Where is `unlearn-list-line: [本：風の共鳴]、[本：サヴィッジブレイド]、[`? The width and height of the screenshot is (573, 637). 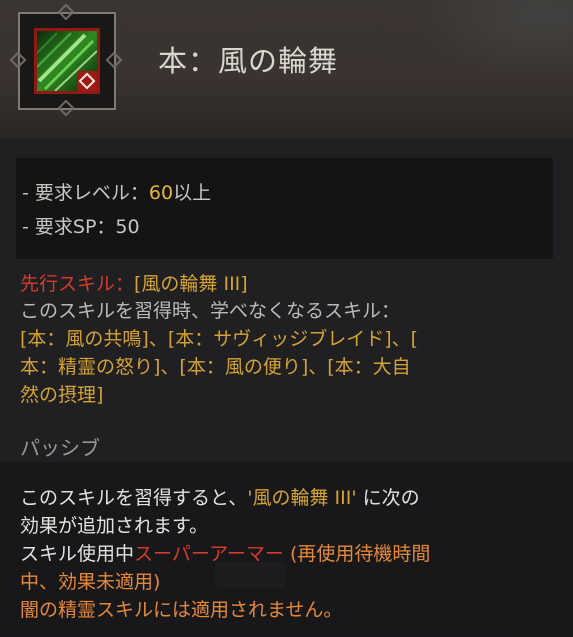
unlearn-list-line: [本：風の共鳴]、[本：サヴィッジブレイド]、[ is located at coordinates (219, 339).